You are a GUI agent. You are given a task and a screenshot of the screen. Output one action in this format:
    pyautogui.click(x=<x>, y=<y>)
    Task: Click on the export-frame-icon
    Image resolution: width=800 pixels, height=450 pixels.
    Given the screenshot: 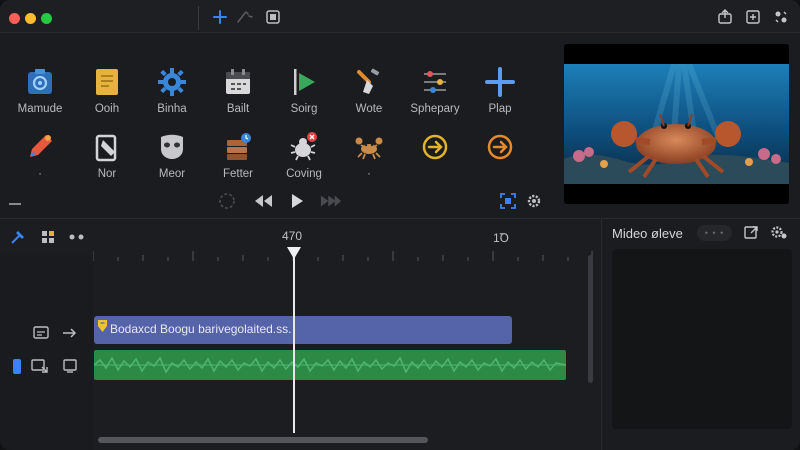 What is the action you would take?
    pyautogui.click(x=751, y=232)
    